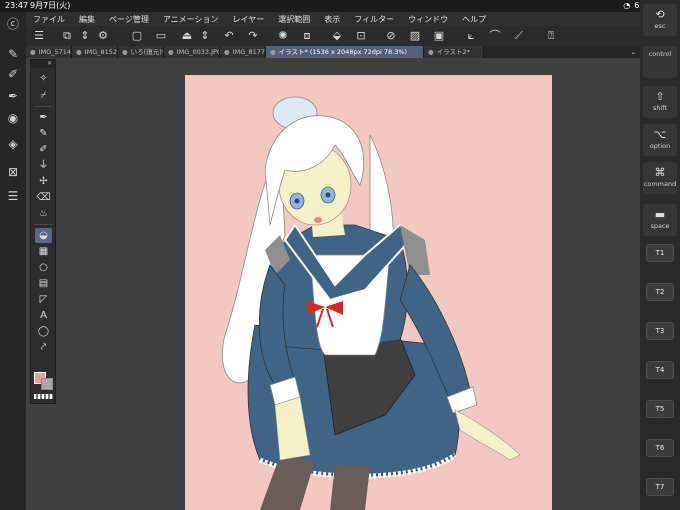 Image resolution: width=680 pixels, height=510 pixels. What do you see at coordinates (660, 292) in the screenshot?
I see `touch-button-t2: T2` at bounding box center [660, 292].